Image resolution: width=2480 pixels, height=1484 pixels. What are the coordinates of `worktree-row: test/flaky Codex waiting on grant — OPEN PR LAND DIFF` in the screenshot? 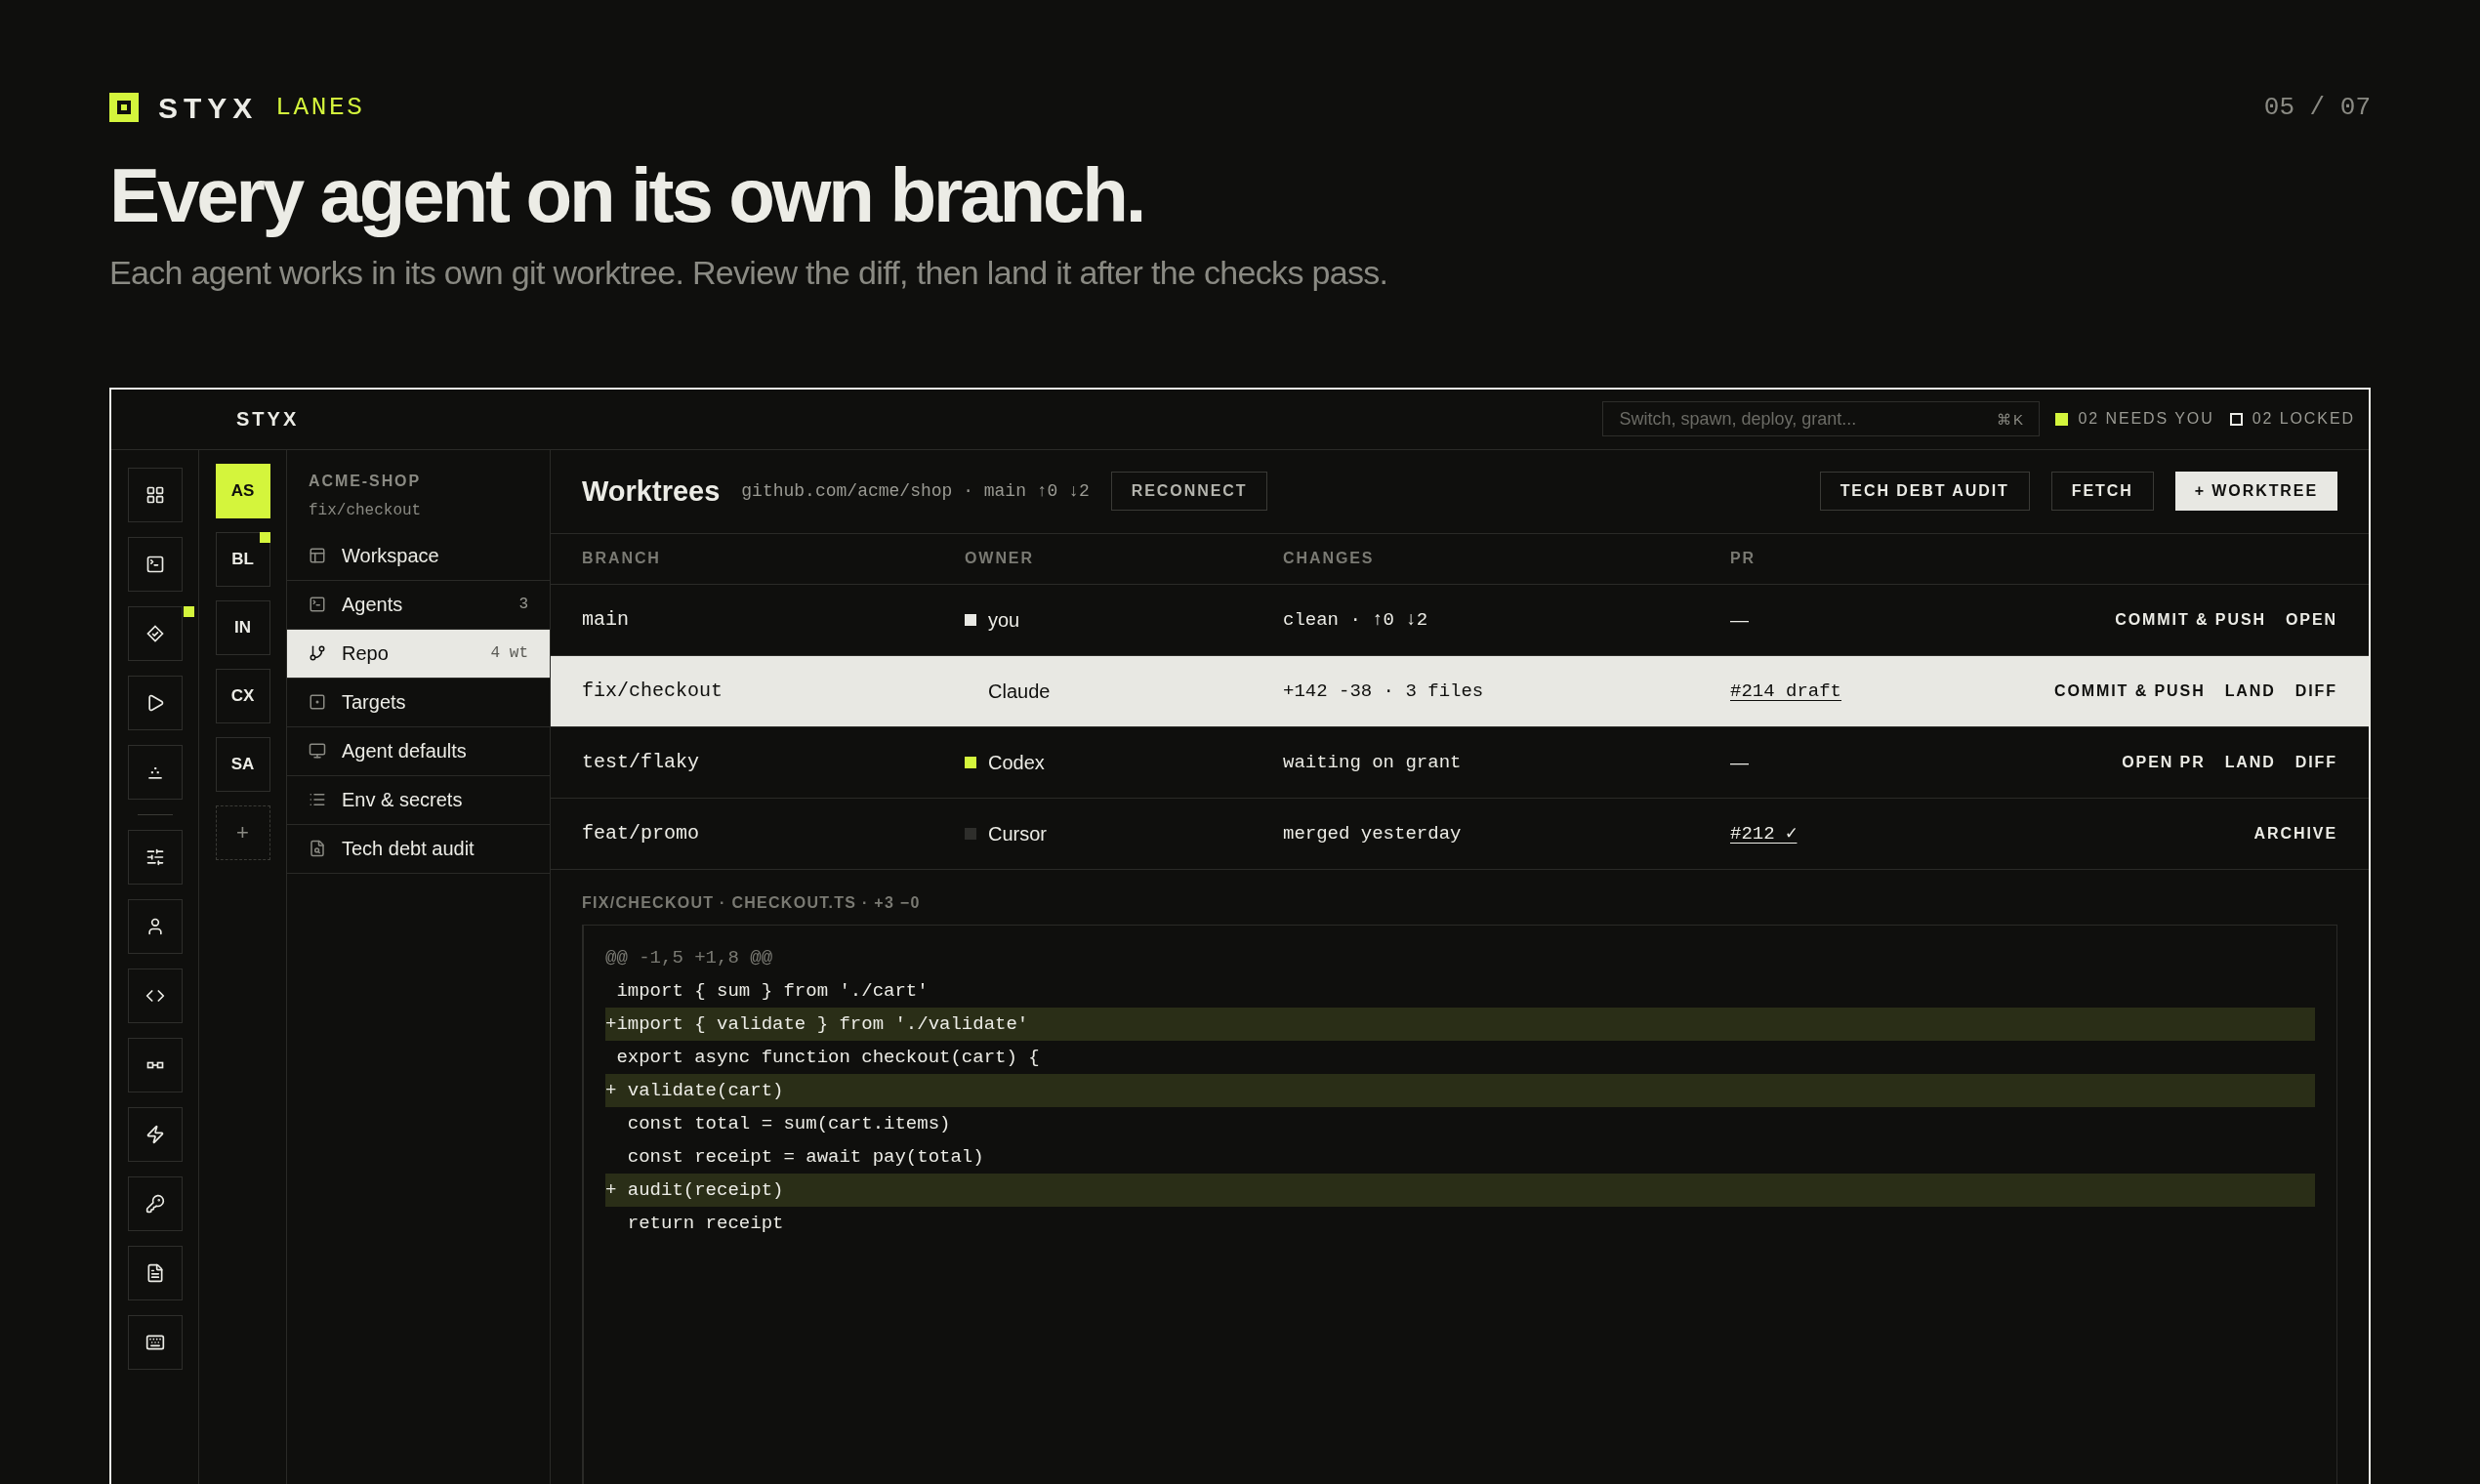 It's located at (1460, 763).